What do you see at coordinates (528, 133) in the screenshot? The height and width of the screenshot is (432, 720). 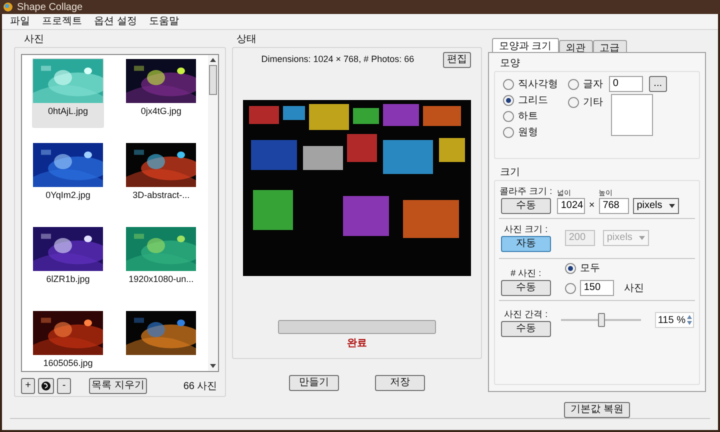 I see `option-label: 원형` at bounding box center [528, 133].